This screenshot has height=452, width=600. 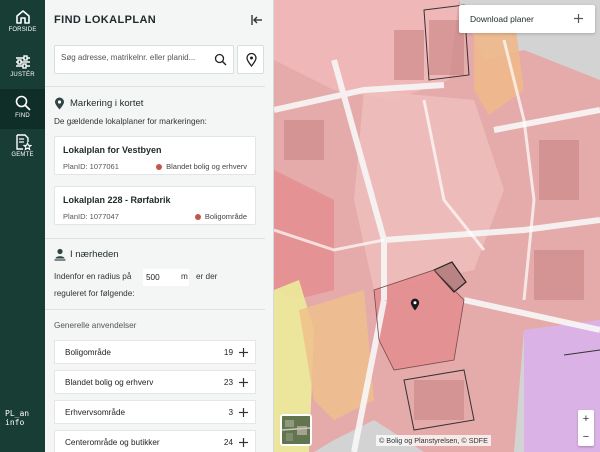 I want to click on location-pin-icon, so click(x=251, y=60).